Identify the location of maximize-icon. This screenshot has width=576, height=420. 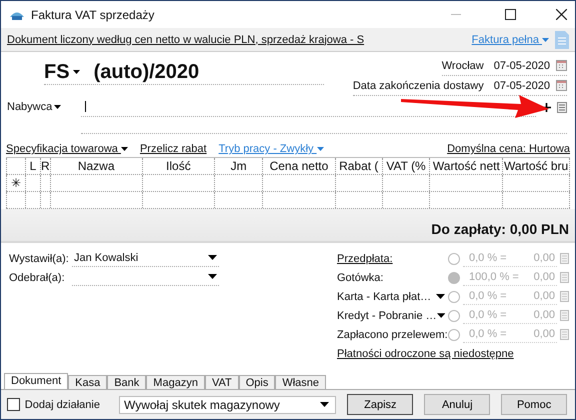
(510, 14).